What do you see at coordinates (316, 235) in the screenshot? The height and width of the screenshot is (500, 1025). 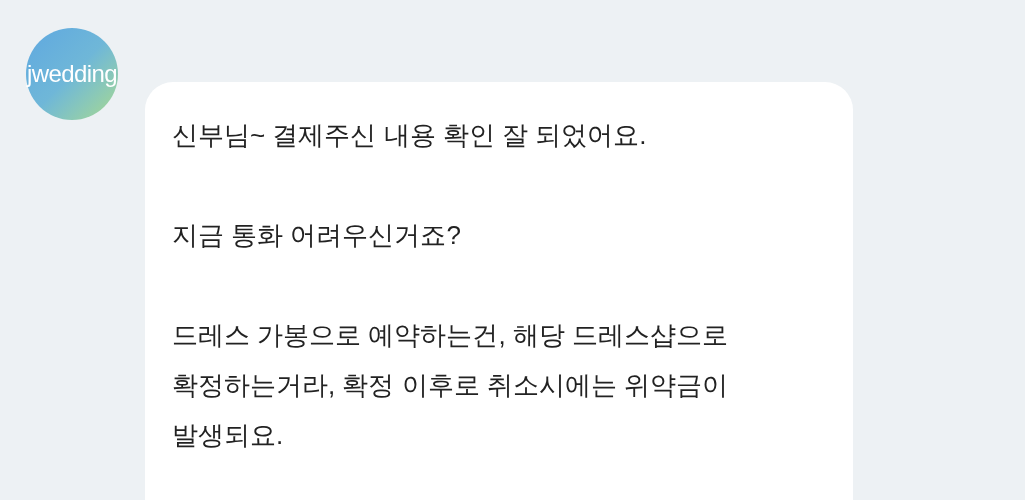 I see `message-text: 지금 통화 어려우신거죠?` at bounding box center [316, 235].